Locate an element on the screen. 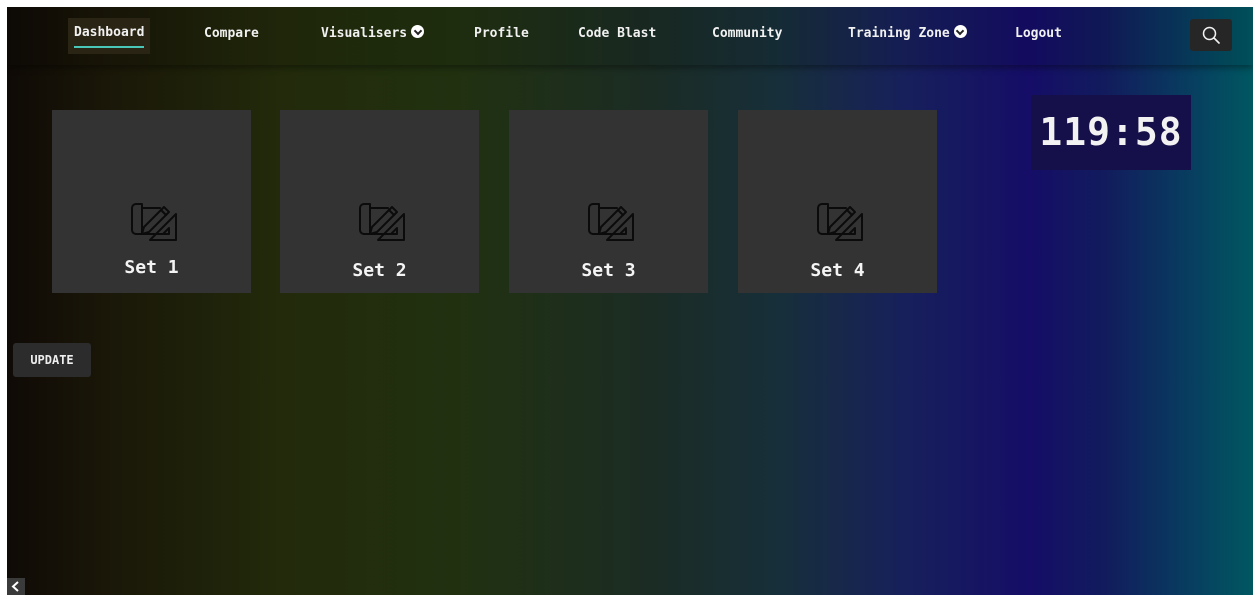 The width and height of the screenshot is (1253, 595). set-card-2: Set 2 is located at coordinates (379, 201).